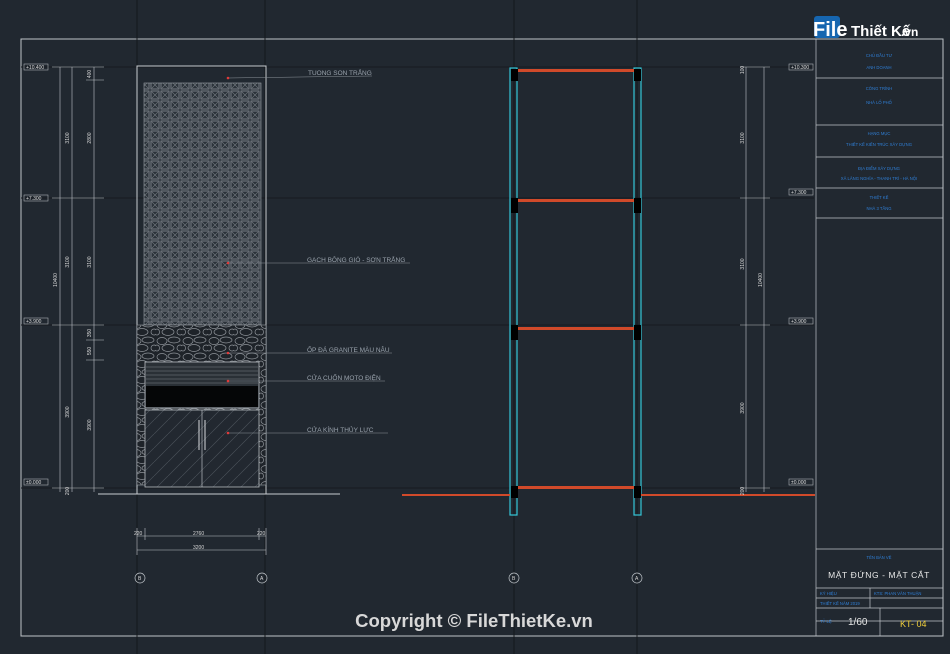  What do you see at coordinates (90, 424) in the screenshot?
I see `dim-inner-6: 3900` at bounding box center [90, 424].